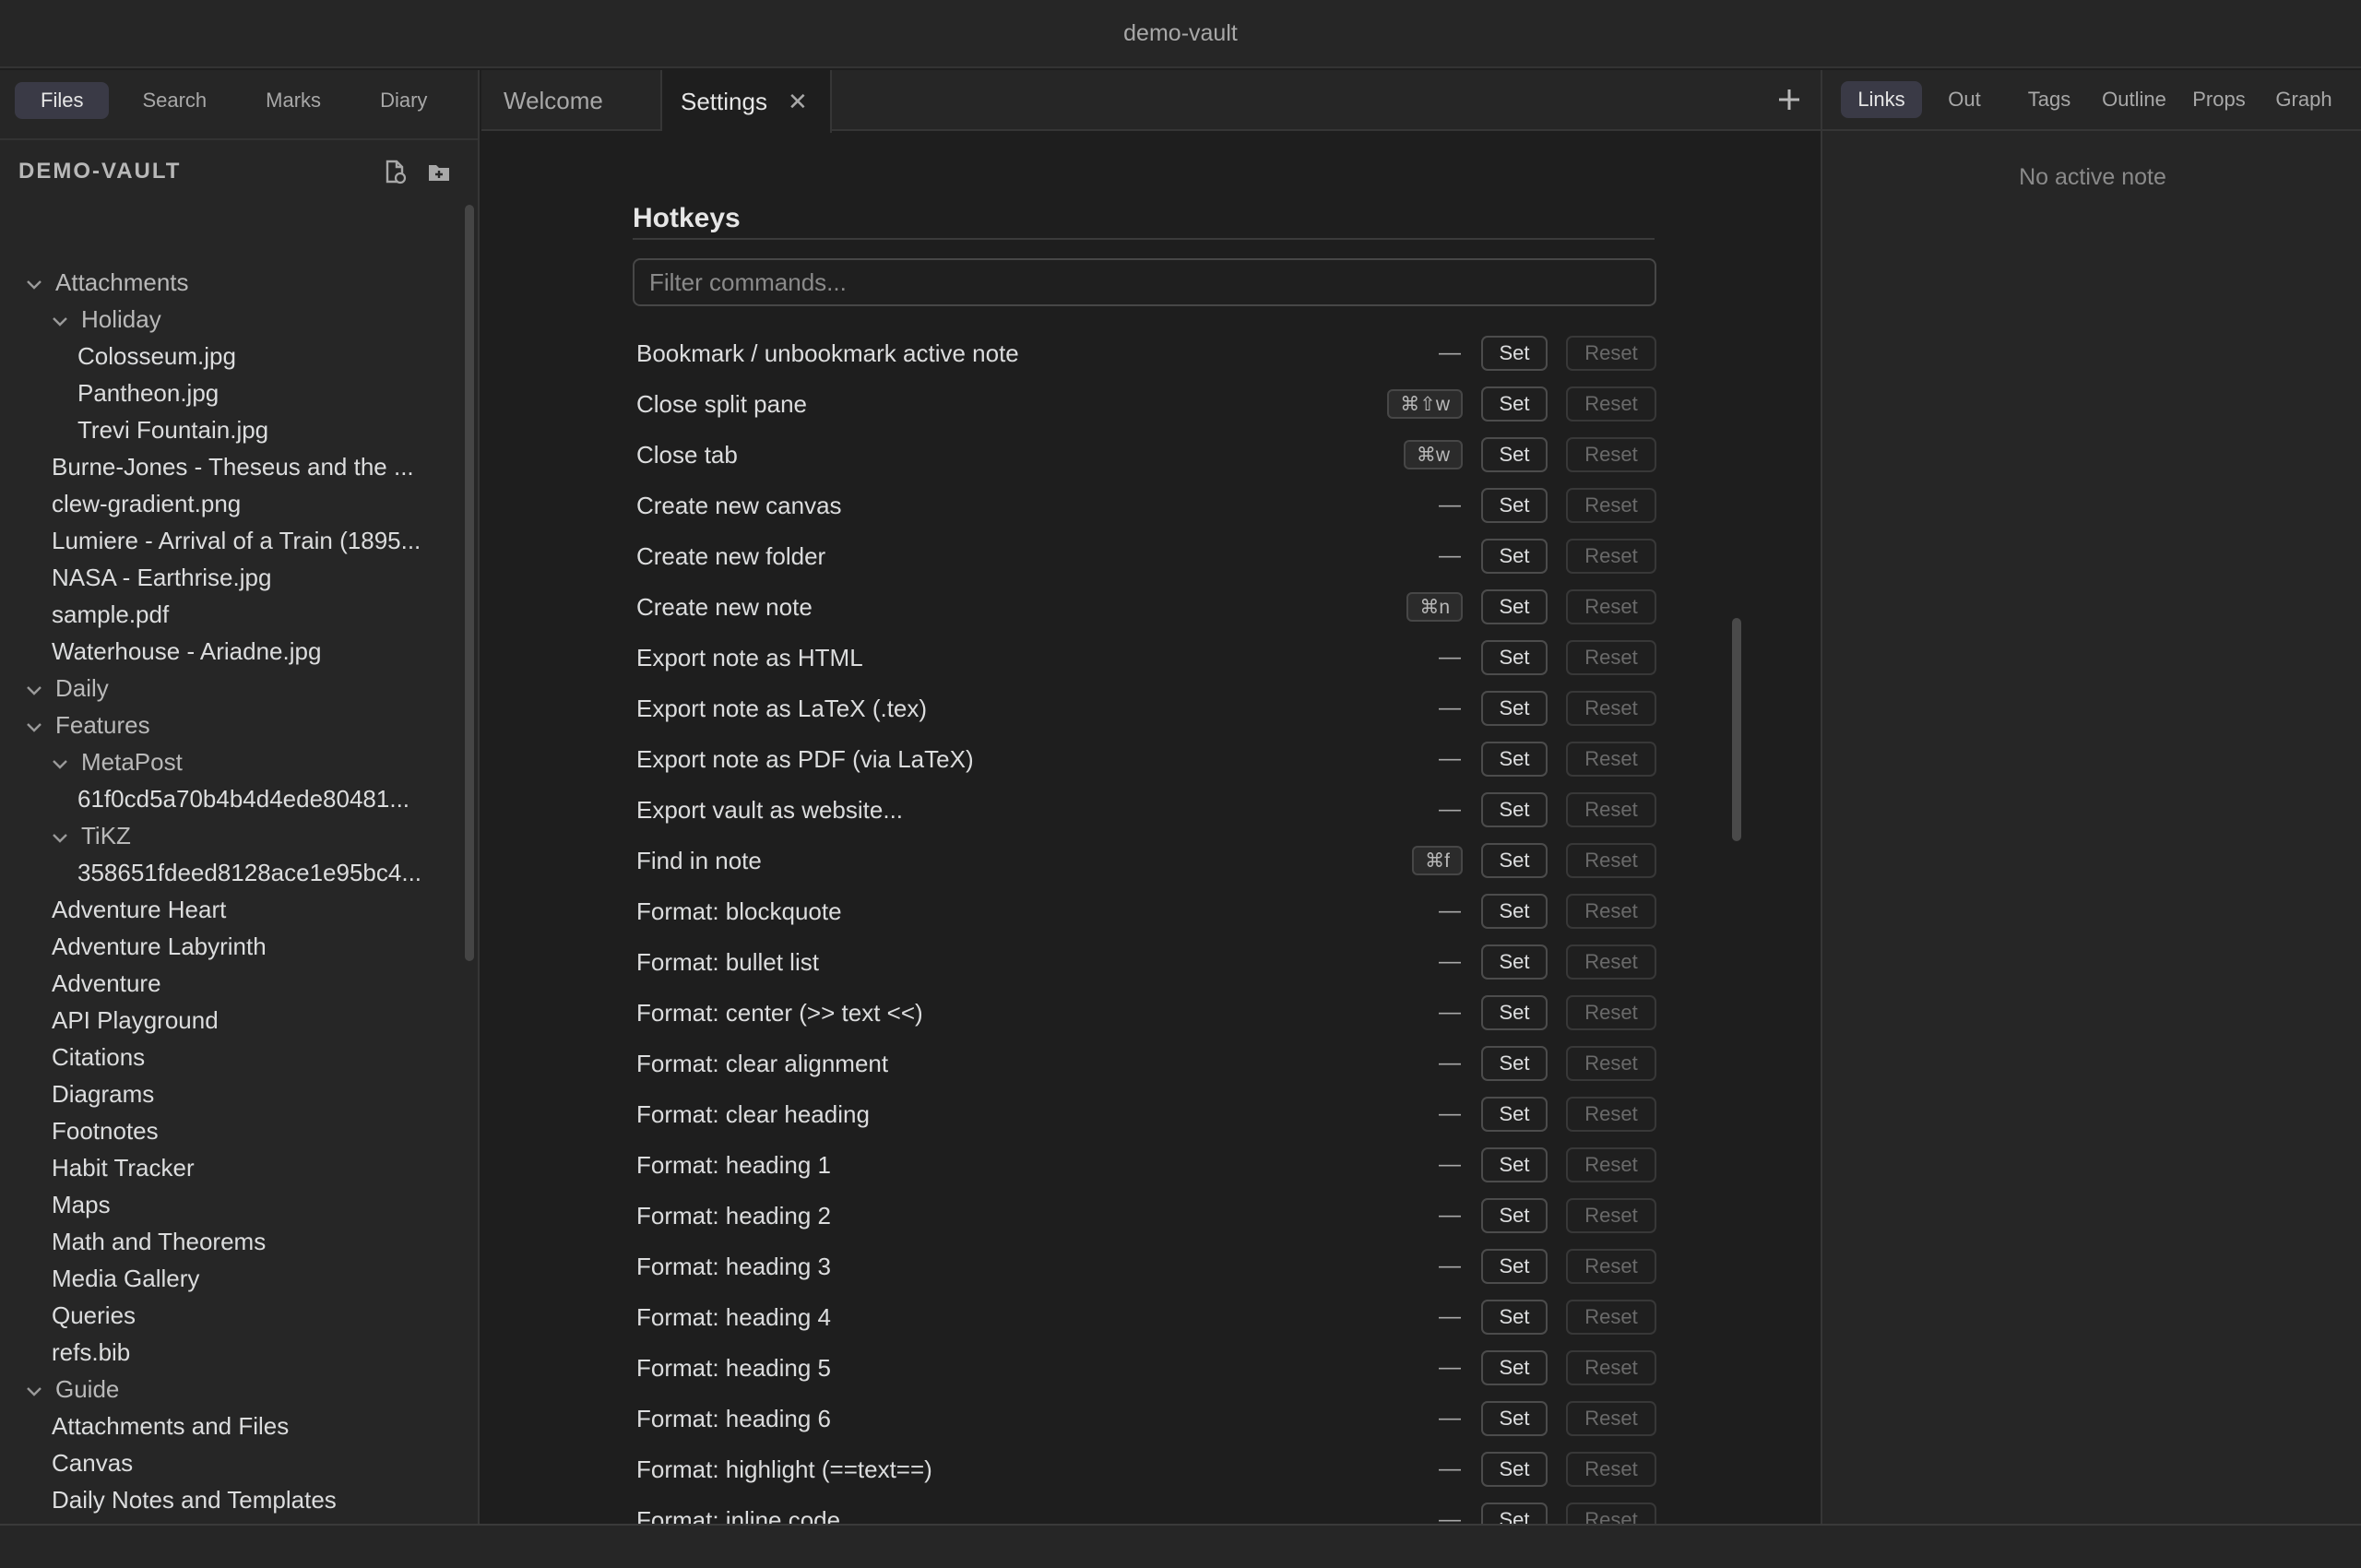  What do you see at coordinates (230, 429) in the screenshot?
I see `tree-file: Trevi Fountain.jpg` at bounding box center [230, 429].